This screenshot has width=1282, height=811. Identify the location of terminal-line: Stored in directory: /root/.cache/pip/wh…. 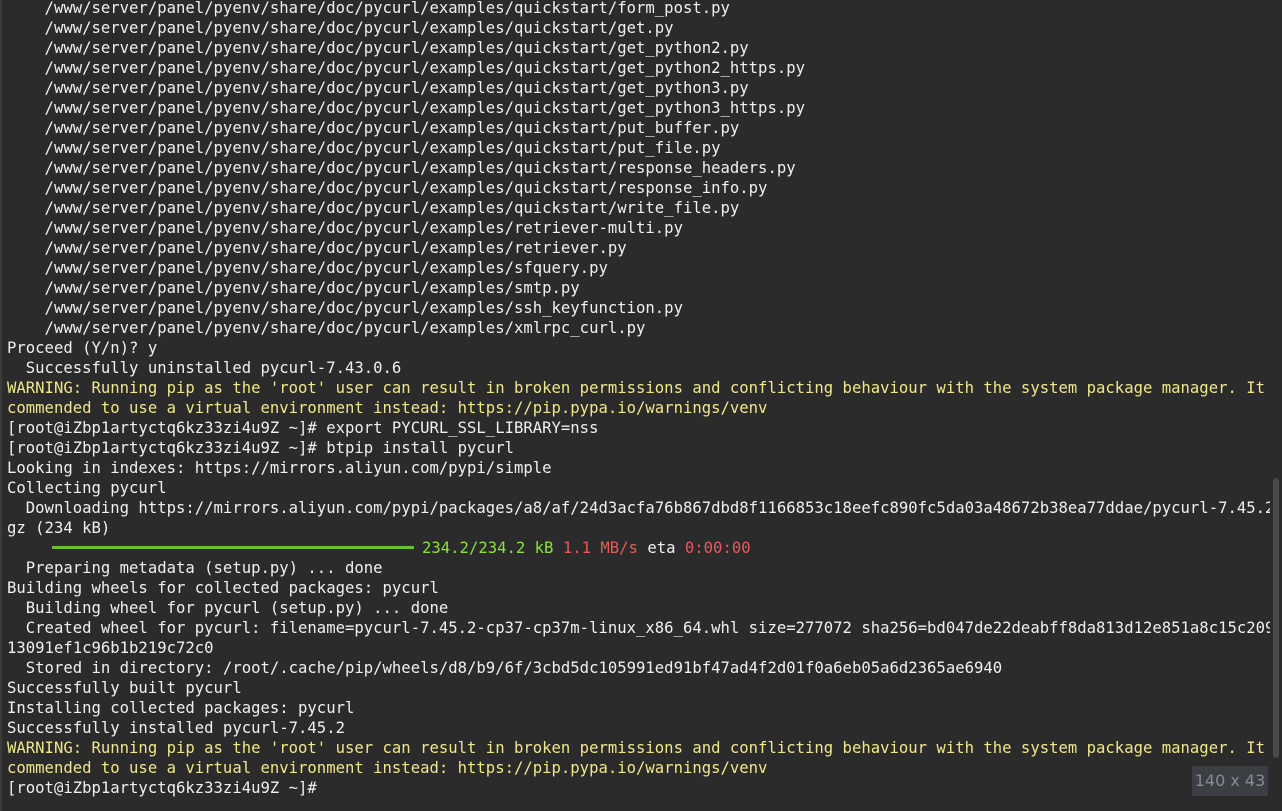
(505, 668).